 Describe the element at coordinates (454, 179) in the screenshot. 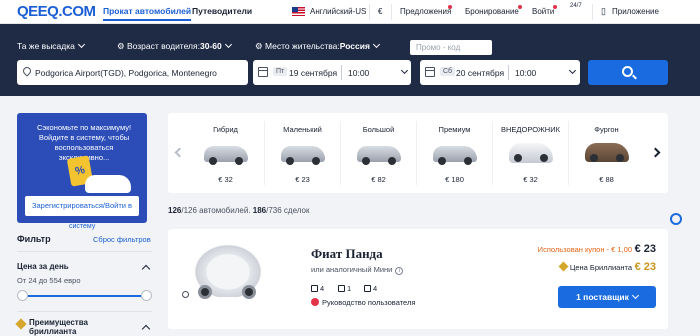

I see `category-price: € 180` at that location.